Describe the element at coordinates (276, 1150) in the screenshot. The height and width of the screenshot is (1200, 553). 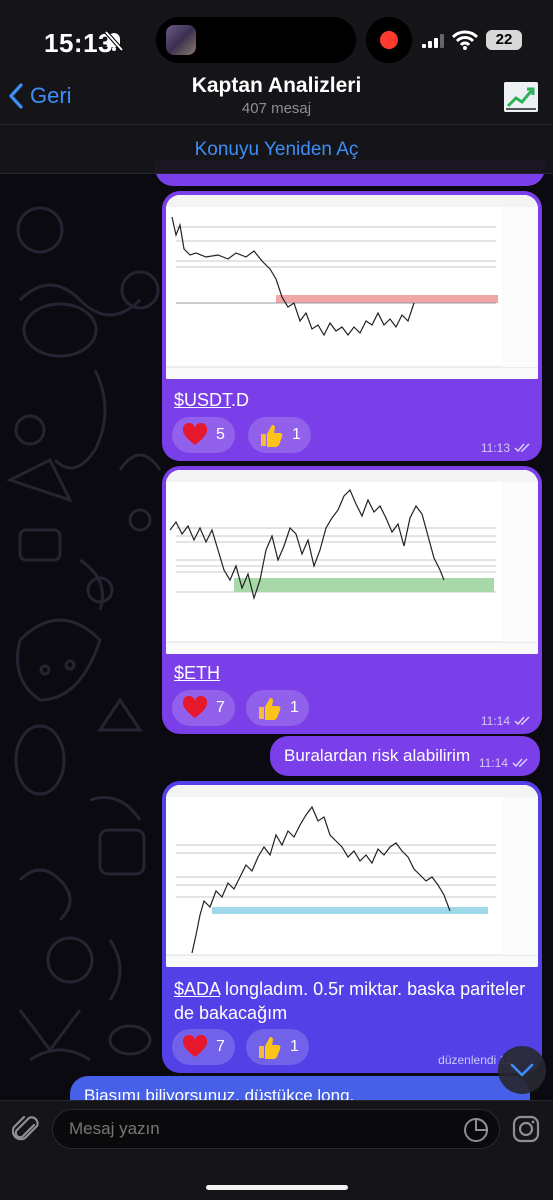
I see `message-input-bar` at that location.